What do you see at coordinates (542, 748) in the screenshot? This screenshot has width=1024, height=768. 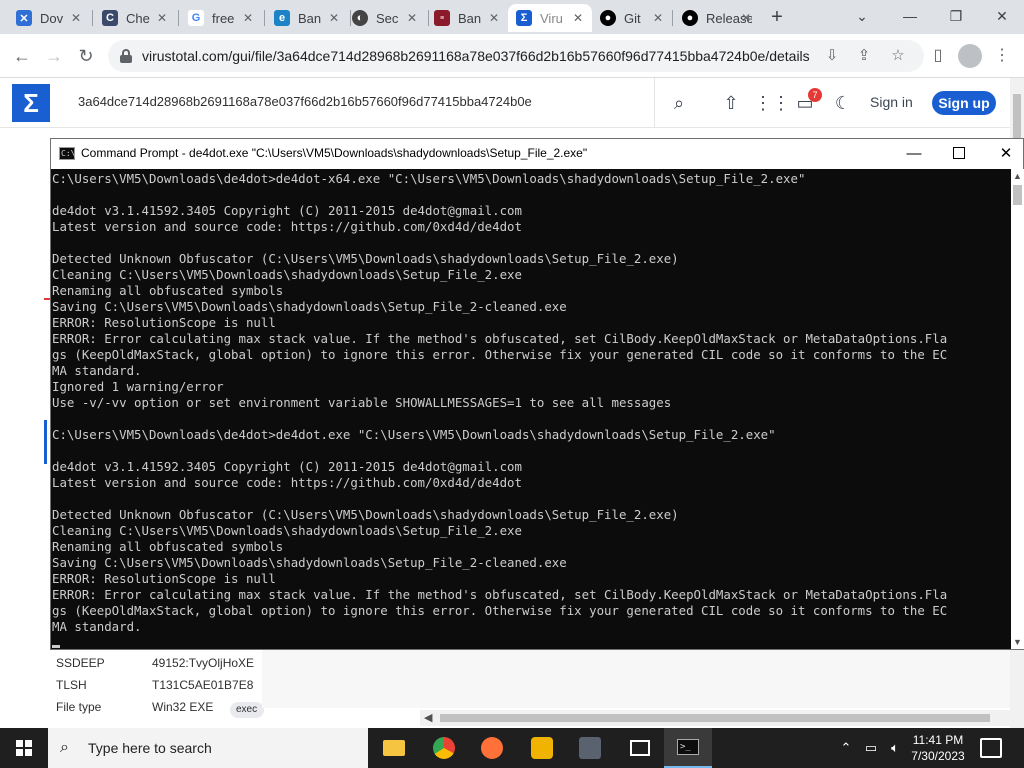 I see `brave-app` at bounding box center [542, 748].